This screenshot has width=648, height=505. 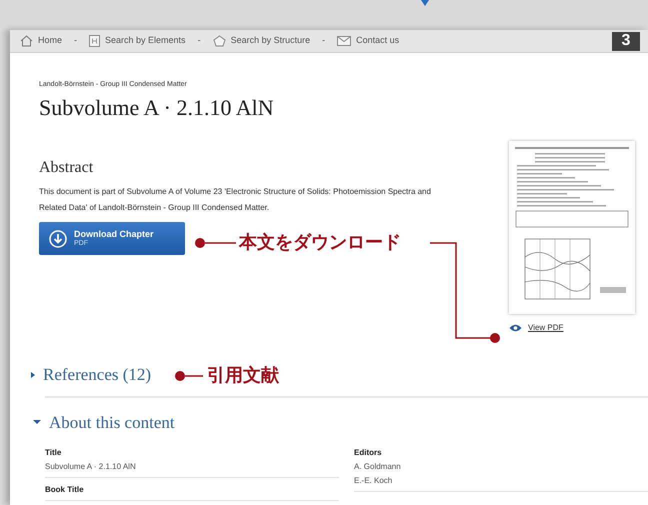 I want to click on mail-icon, so click(x=344, y=41).